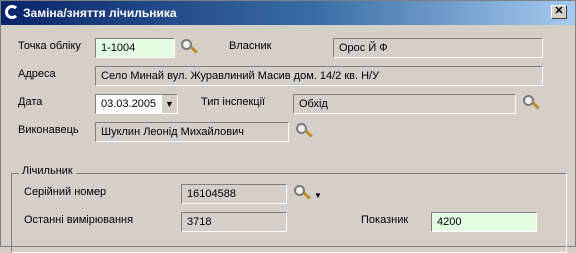  I want to click on executor-label: Виконавець, so click(48, 130).